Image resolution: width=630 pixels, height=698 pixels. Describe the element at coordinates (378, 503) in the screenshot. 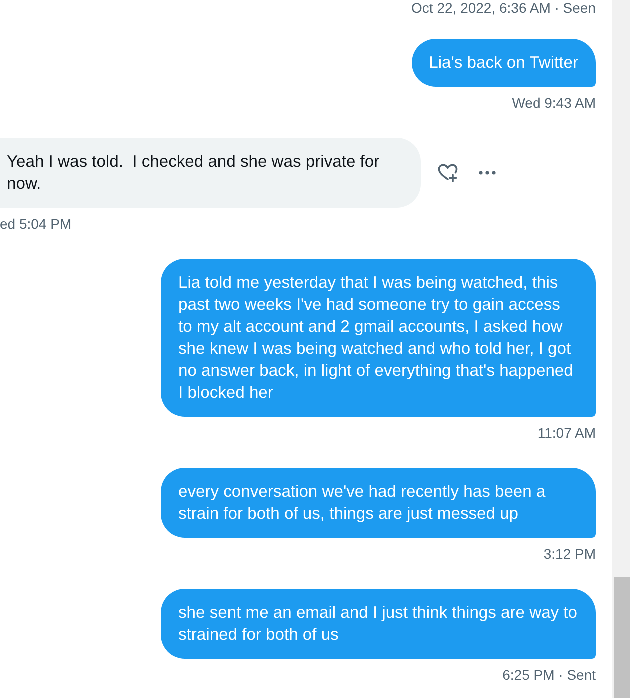

I see `message-bubble: every conversation we've had recently has been a strain for both of us, things are just messed up` at that location.